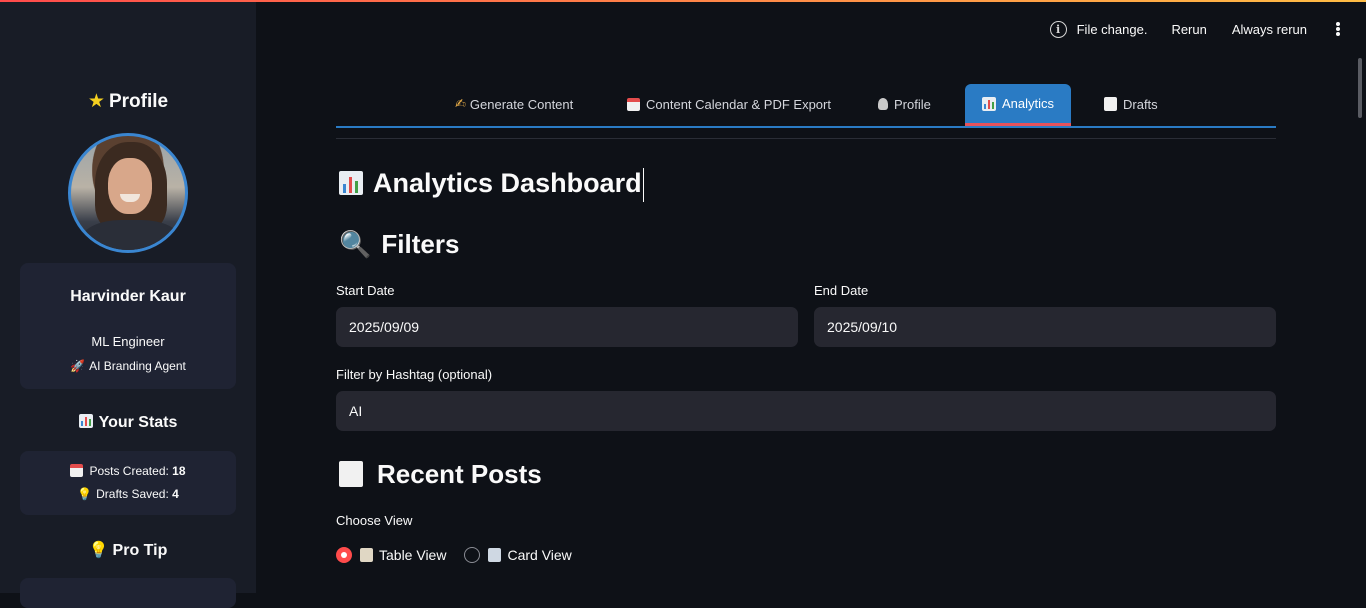 The height and width of the screenshot is (608, 1366). I want to click on person-icon, so click(883, 104).